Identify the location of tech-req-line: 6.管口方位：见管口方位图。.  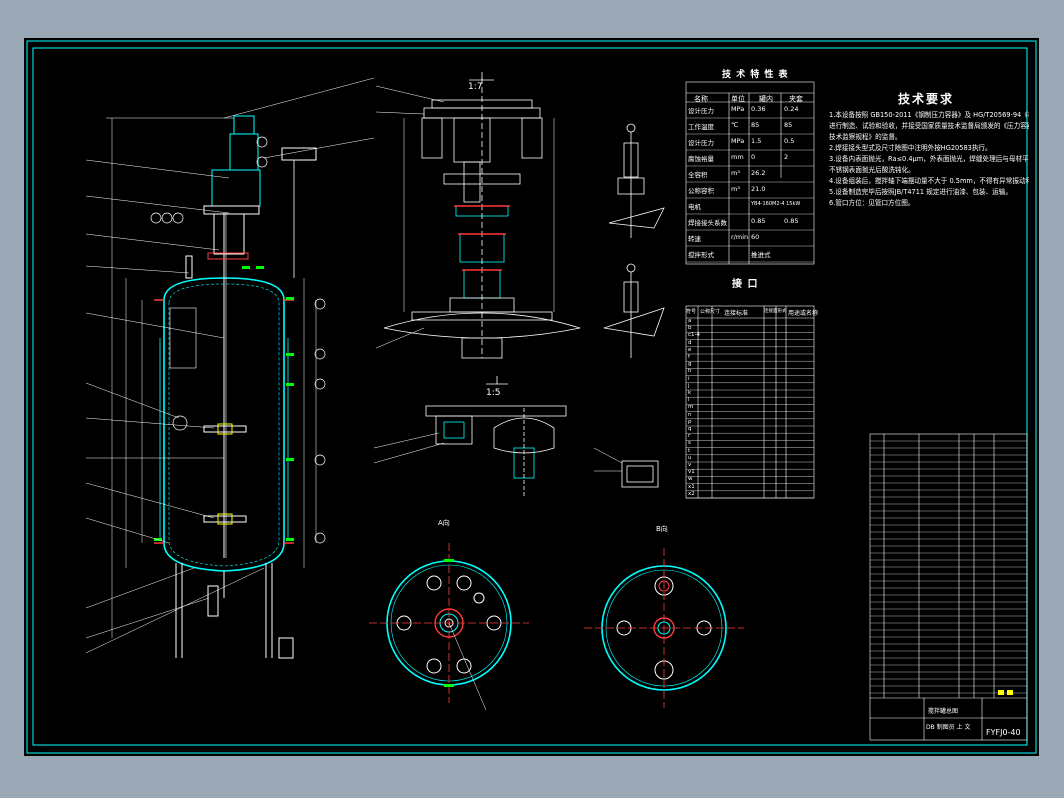
(872, 203).